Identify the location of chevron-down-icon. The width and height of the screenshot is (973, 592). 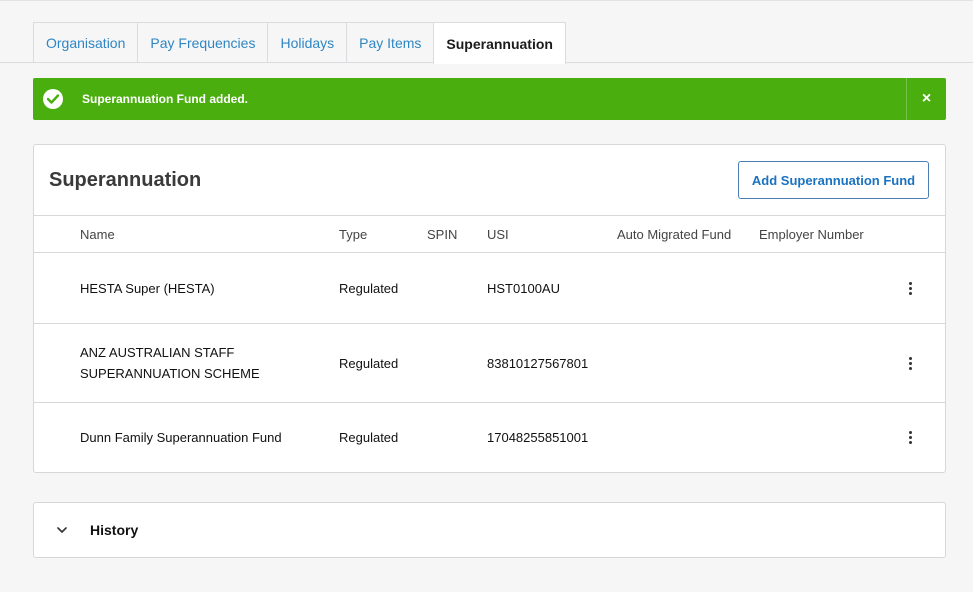
(62, 530).